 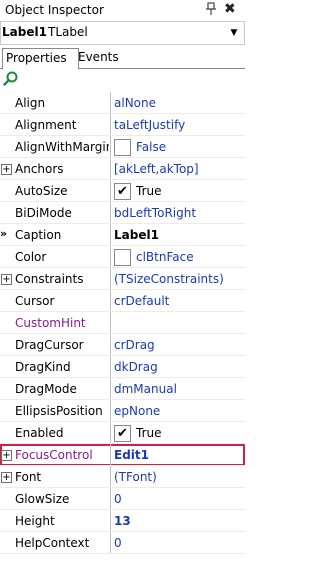 I want to click on property-row-helpcontext: HelpContext 0, so click(x=122, y=543).